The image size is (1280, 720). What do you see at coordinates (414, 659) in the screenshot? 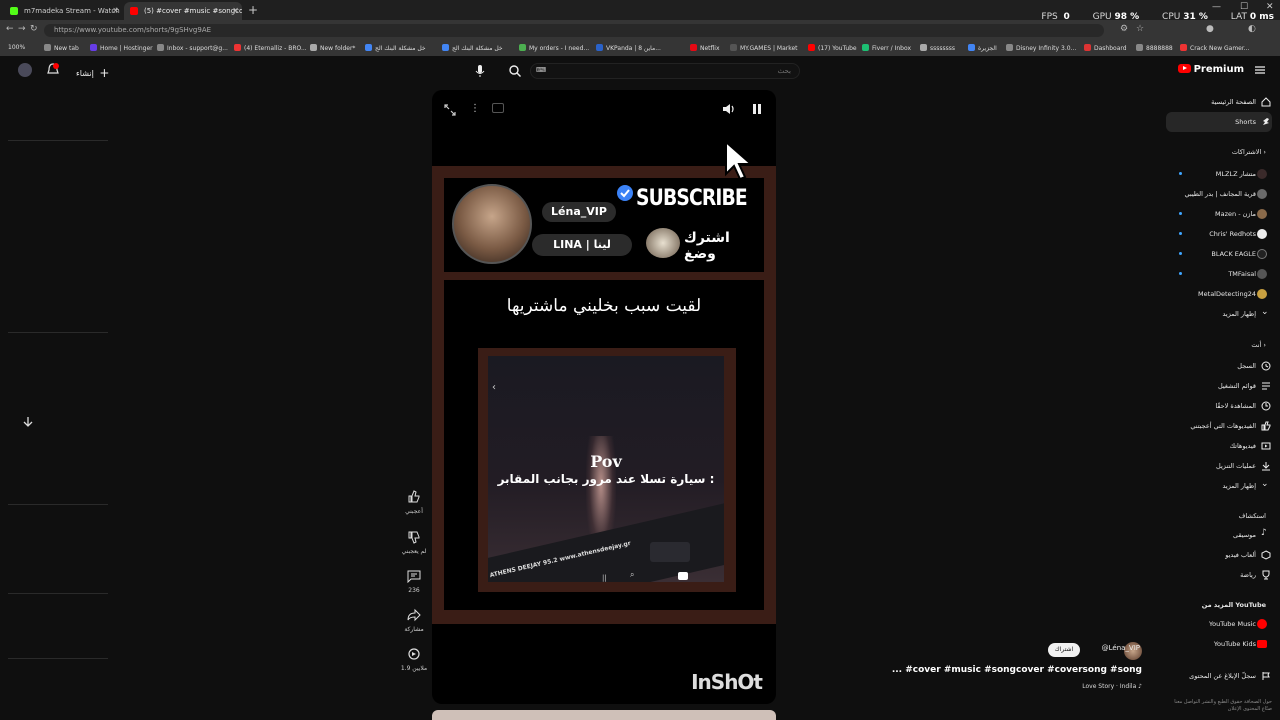
I see `remix-button: 1.9 ملايين` at bounding box center [414, 659].